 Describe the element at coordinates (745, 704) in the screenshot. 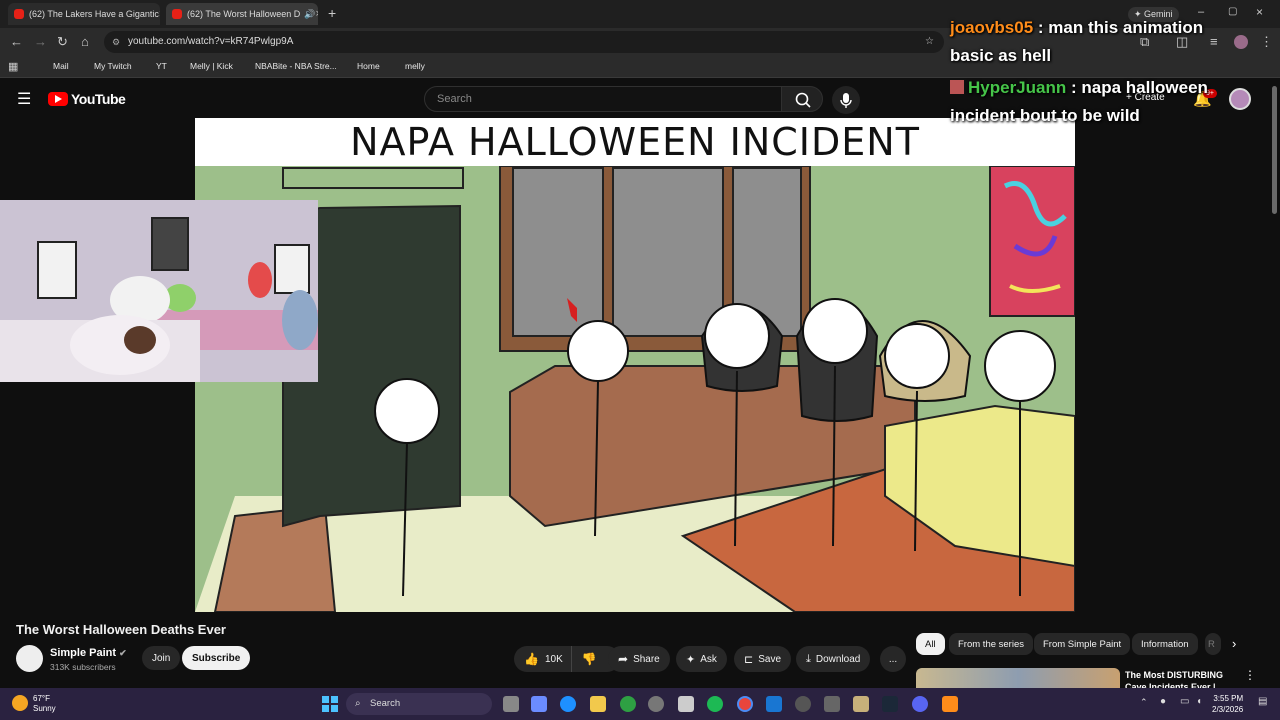

I see `chrome-icon` at that location.